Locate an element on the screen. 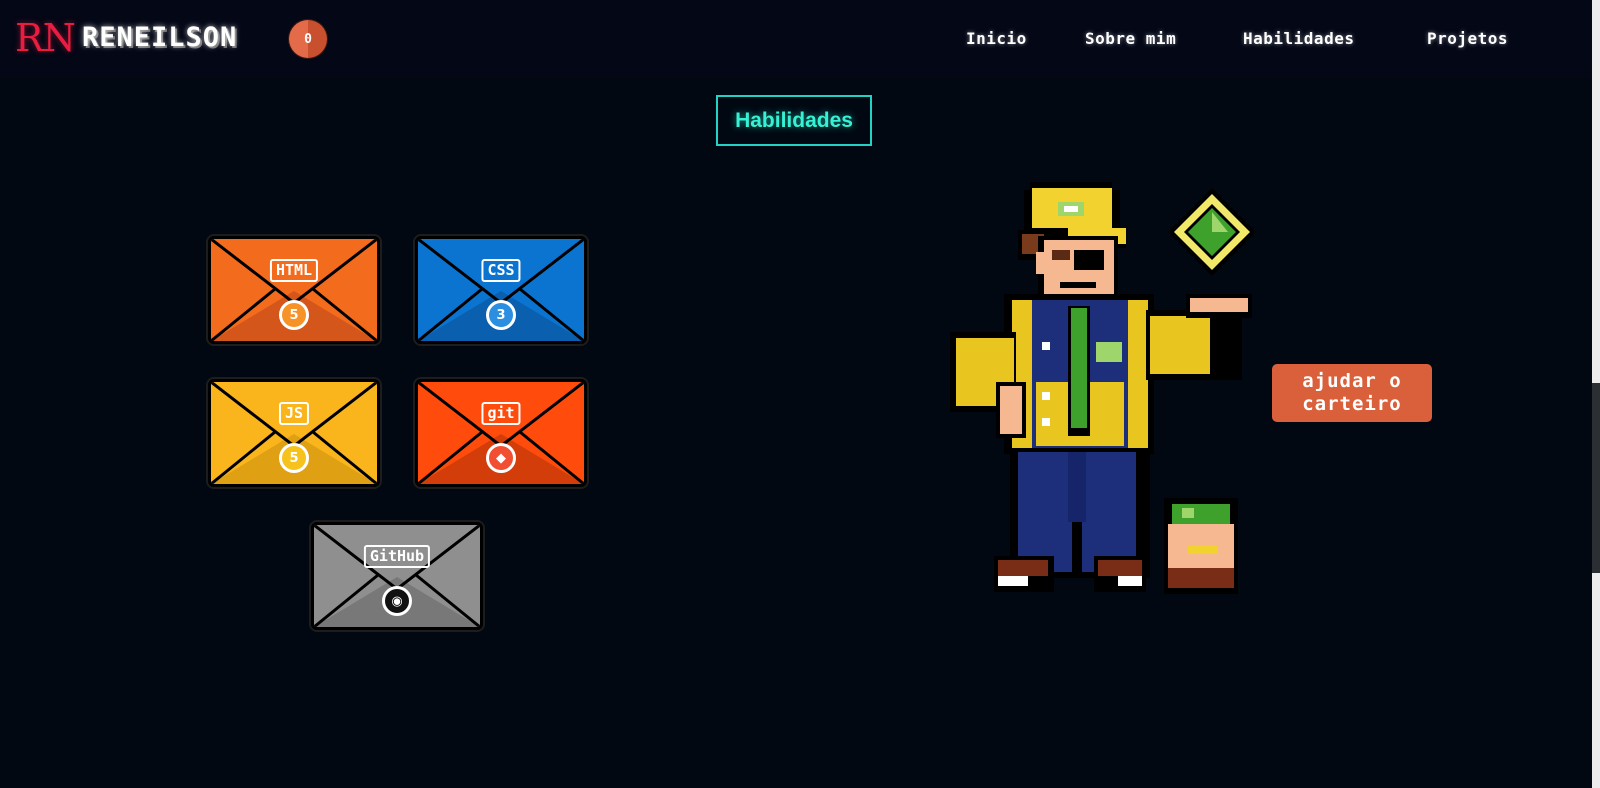 Image resolution: width=1600 pixels, height=788 pixels. diamond-icon is located at coordinates (1212, 232).